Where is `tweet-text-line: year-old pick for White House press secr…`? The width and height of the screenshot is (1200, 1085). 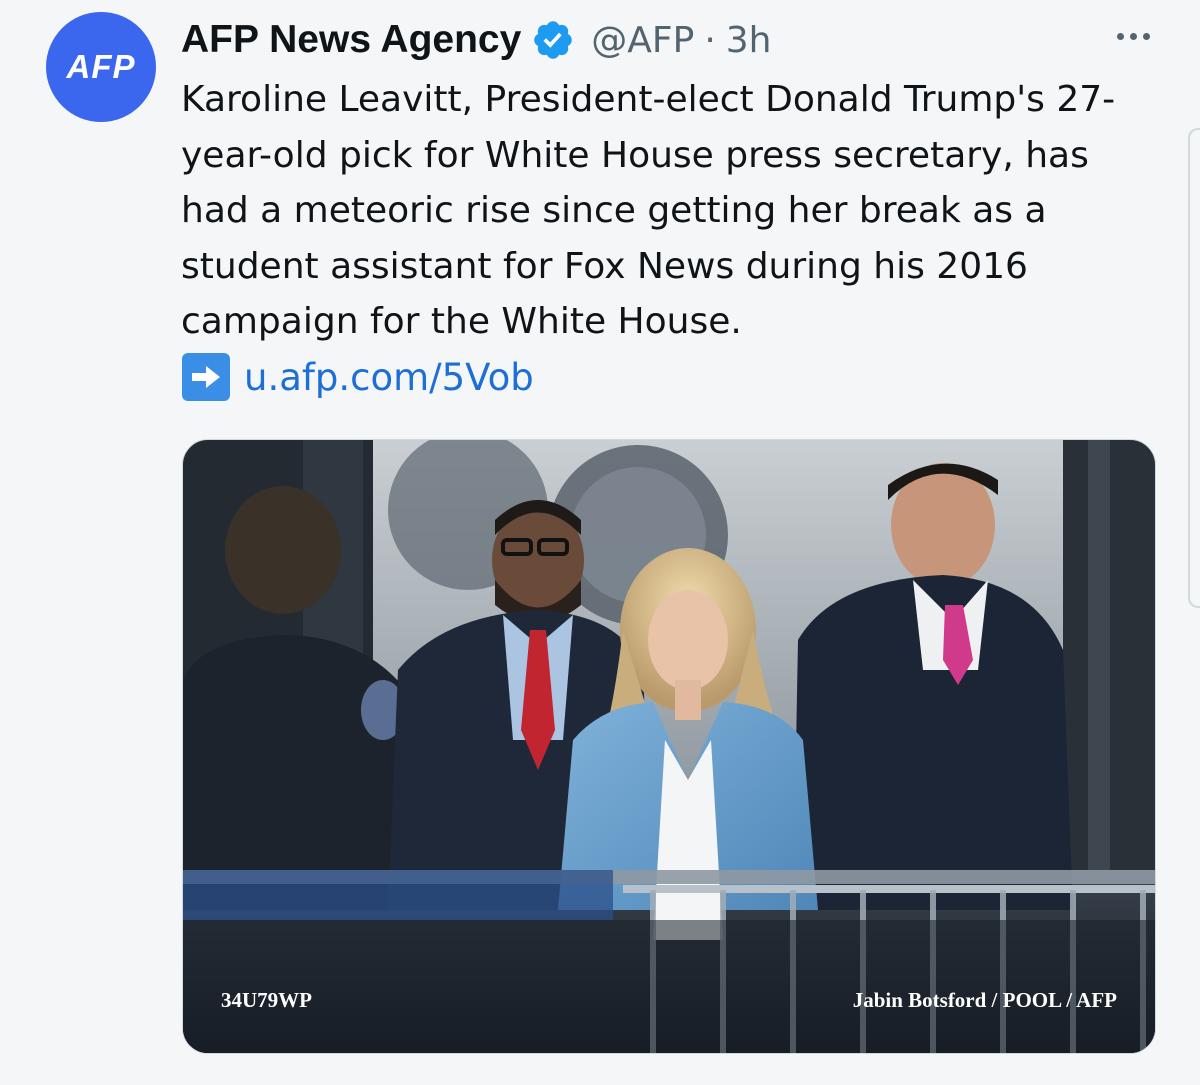
tweet-text-line: year-old pick for White House press secr… is located at coordinates (635, 155).